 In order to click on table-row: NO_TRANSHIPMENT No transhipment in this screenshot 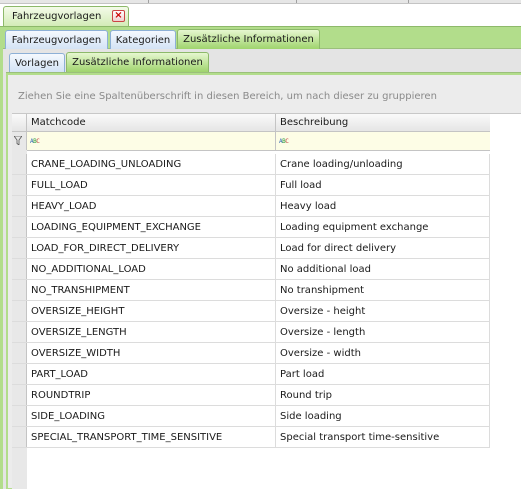, I will do `click(251, 290)`.